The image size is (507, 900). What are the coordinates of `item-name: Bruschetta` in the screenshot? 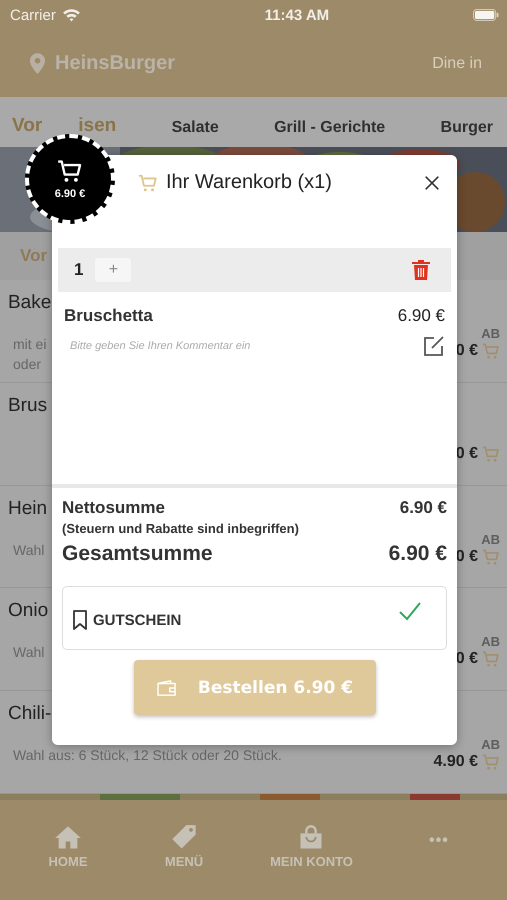 It's located at (108, 316).